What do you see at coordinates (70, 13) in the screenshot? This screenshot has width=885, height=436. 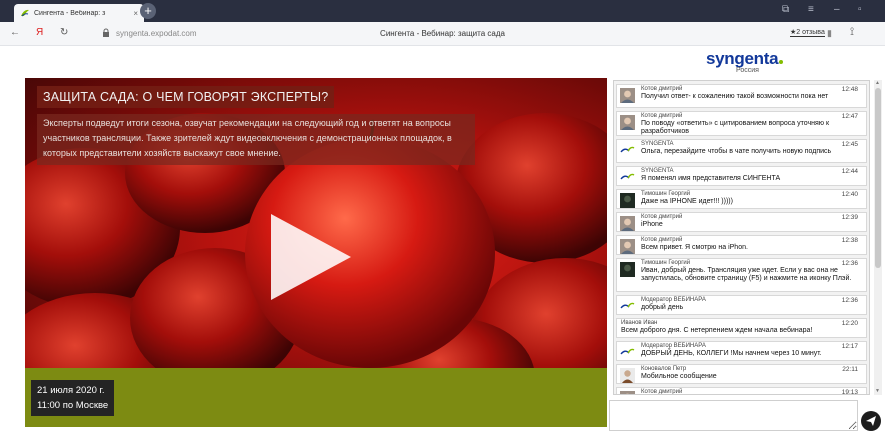 I see `tab-title: Сингента - Вебинар: з` at bounding box center [70, 13].